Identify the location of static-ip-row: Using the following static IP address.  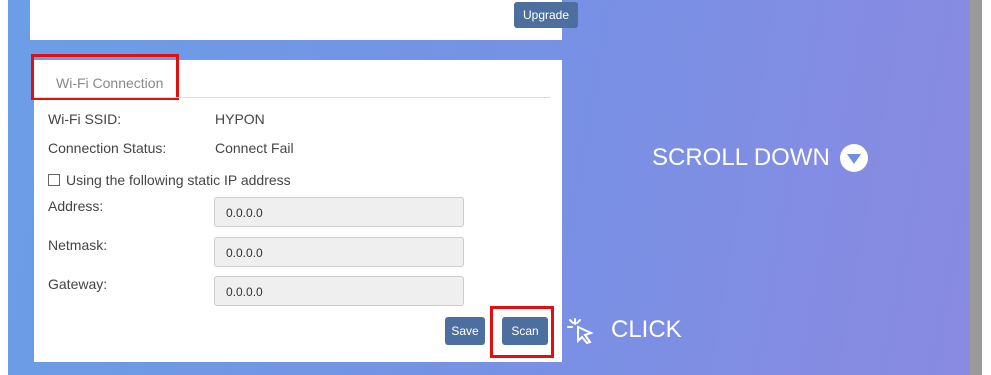
(169, 180).